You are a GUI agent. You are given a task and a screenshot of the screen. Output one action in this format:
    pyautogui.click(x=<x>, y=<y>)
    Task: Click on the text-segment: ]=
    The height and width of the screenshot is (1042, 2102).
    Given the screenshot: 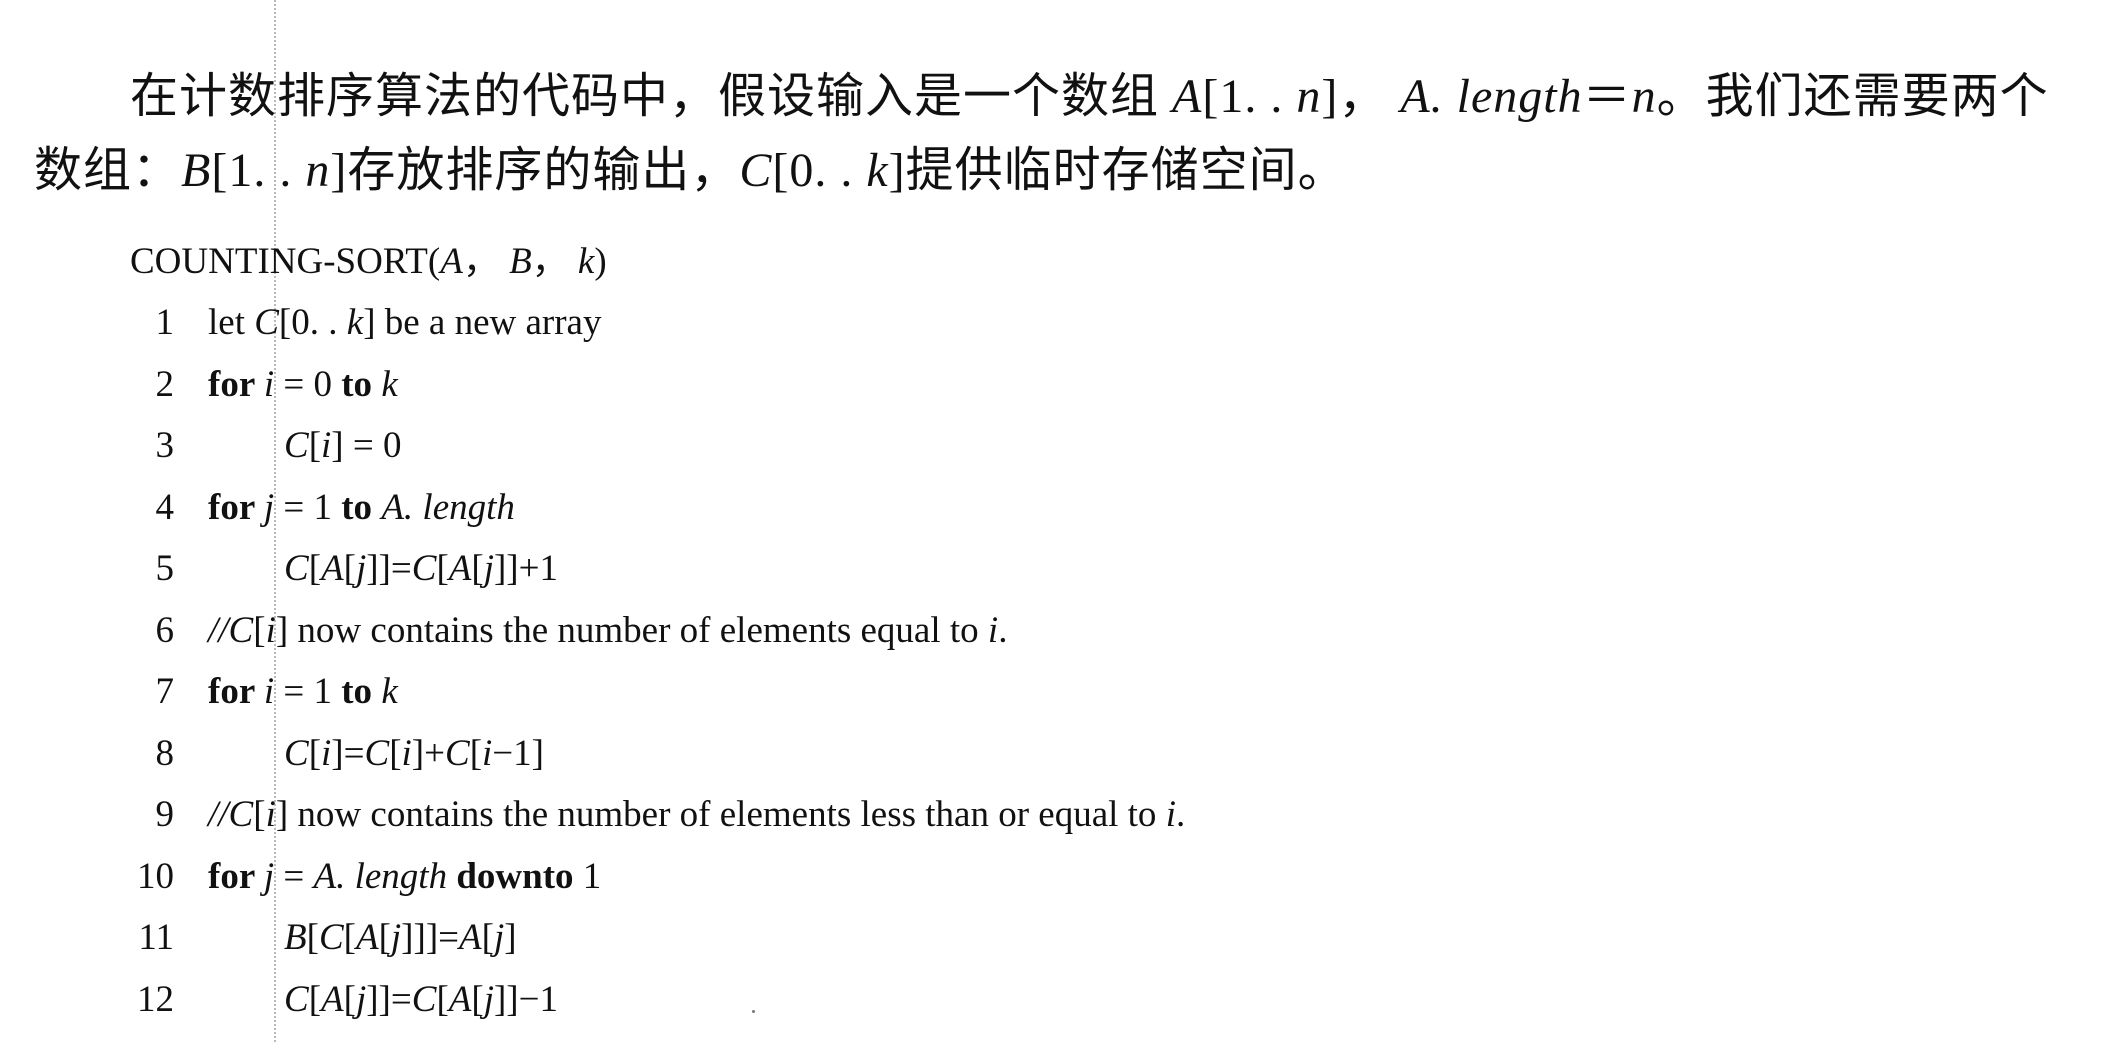 What is the action you would take?
    pyautogui.click(x=348, y=753)
    